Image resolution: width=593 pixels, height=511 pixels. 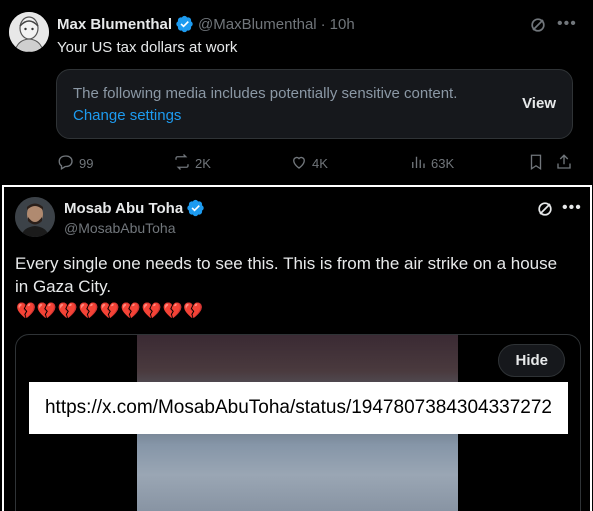 I want to click on like-count: 4K, so click(x=320, y=163).